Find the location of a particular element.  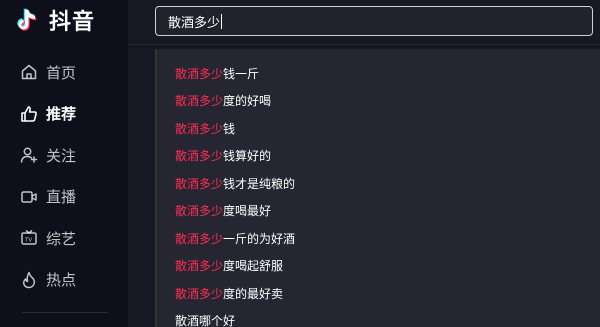

sidebar-item-label: 综艺 is located at coordinates (61, 238).